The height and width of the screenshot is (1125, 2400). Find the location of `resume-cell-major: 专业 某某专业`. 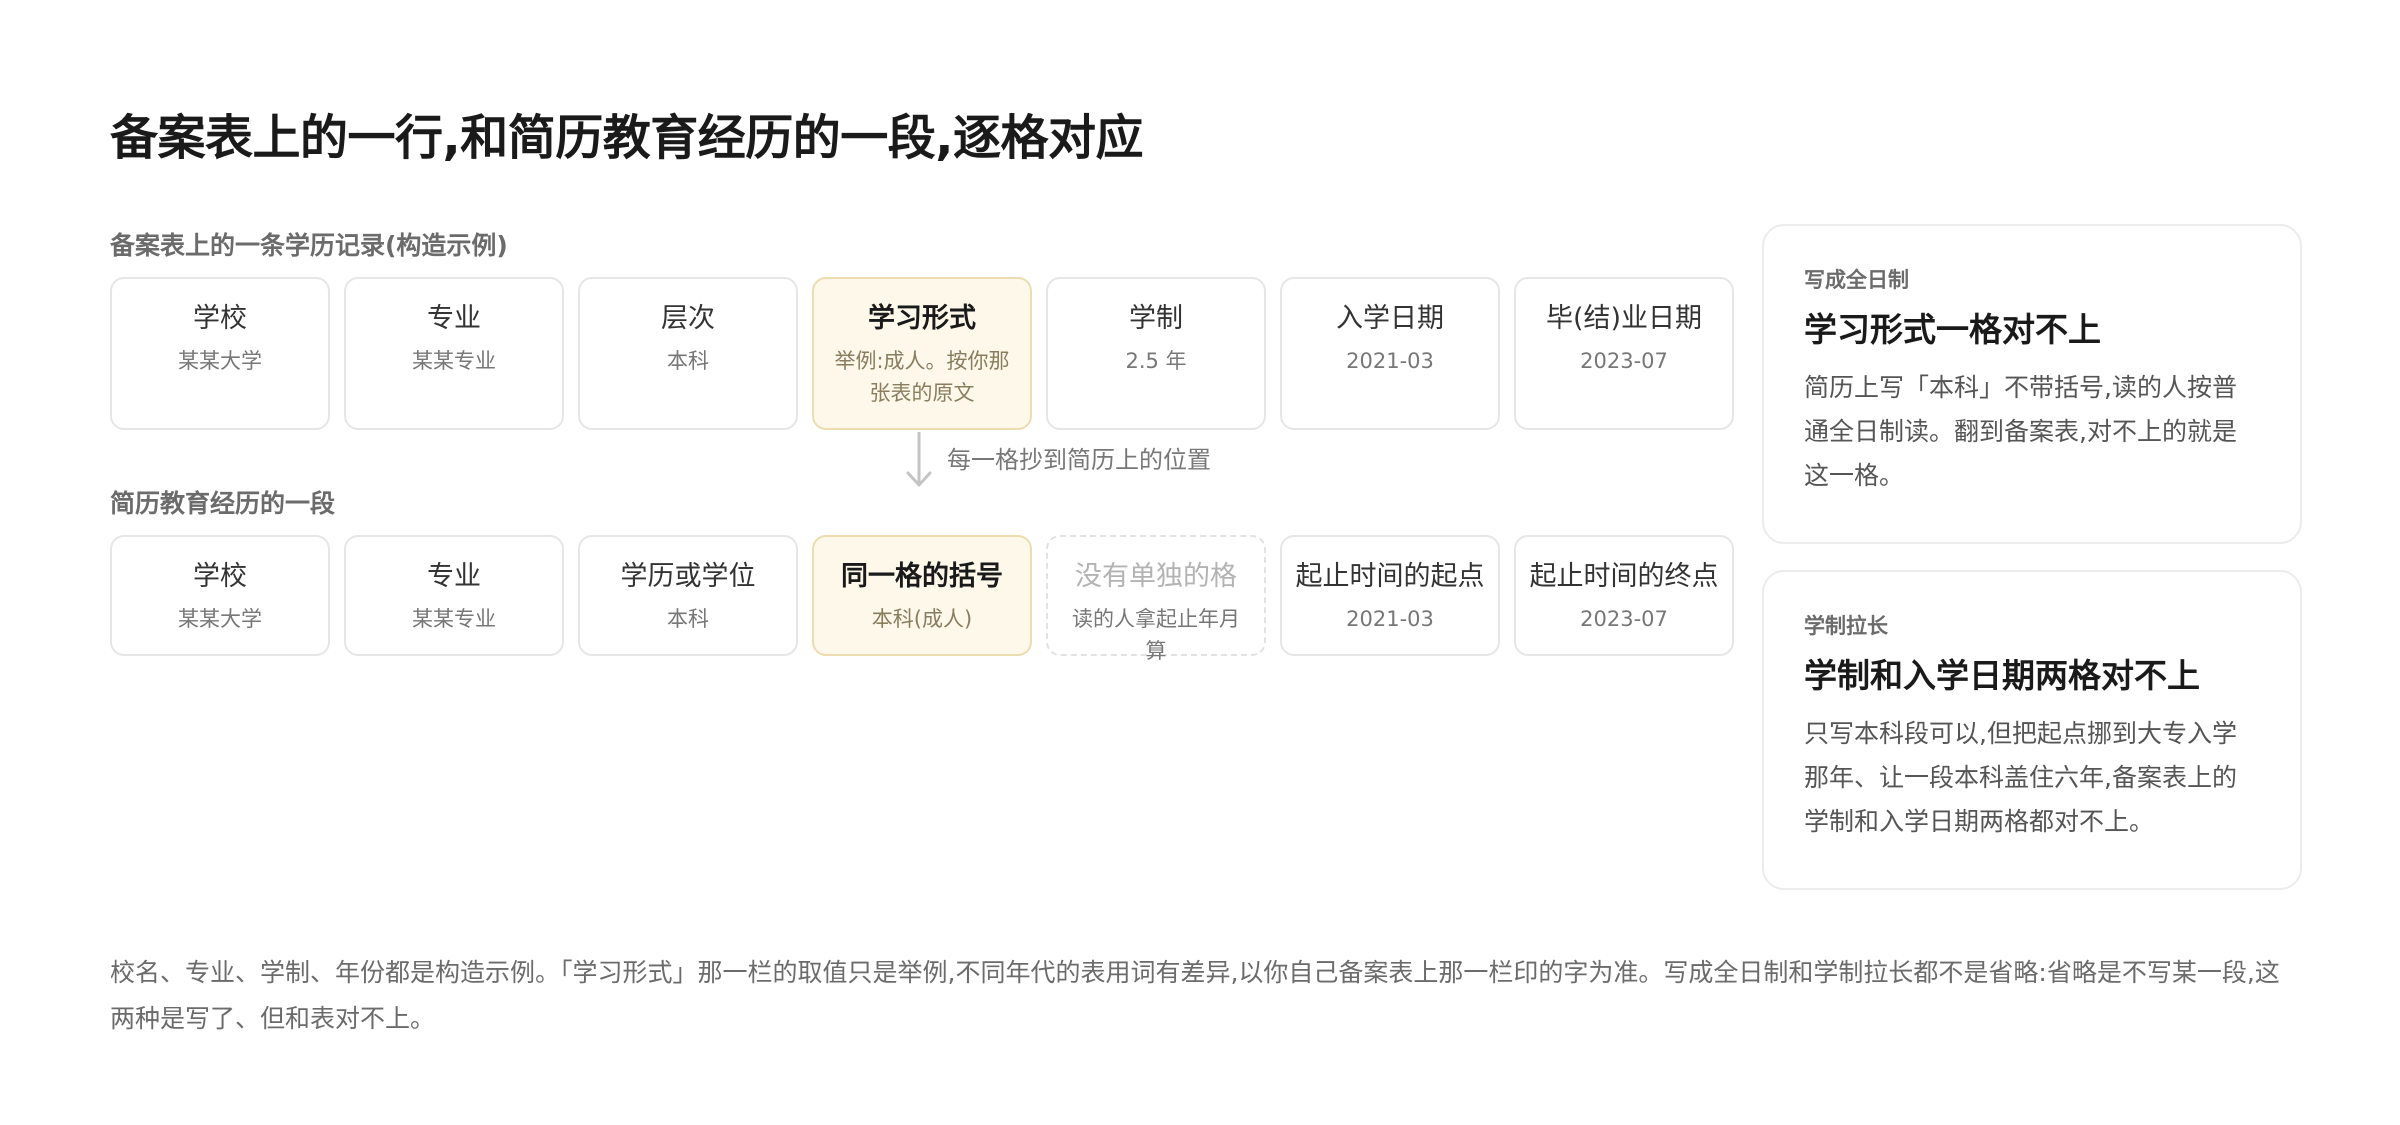

resume-cell-major: 专业 某某专业 is located at coordinates (454, 595).